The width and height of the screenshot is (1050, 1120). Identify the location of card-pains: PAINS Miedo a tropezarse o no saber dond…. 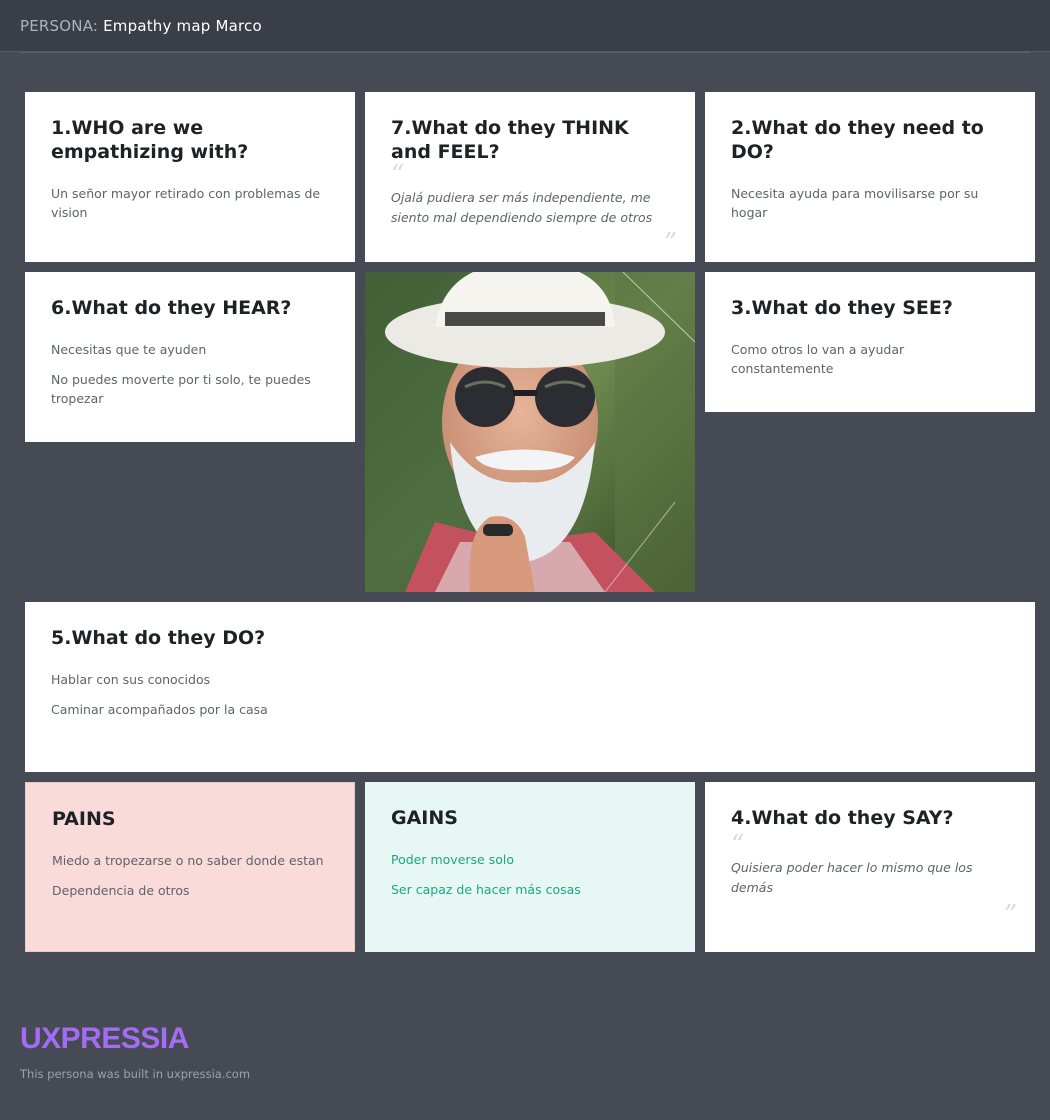
(190, 867).